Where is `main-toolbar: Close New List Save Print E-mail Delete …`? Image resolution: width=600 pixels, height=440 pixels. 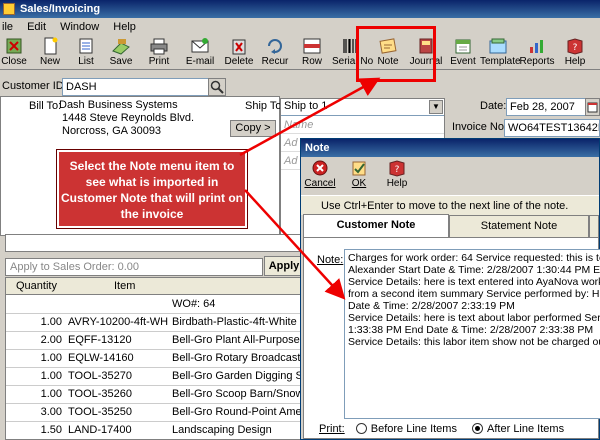
main-toolbar: Close New List Save Print E-mail Delete … is located at coordinates (300, 53).